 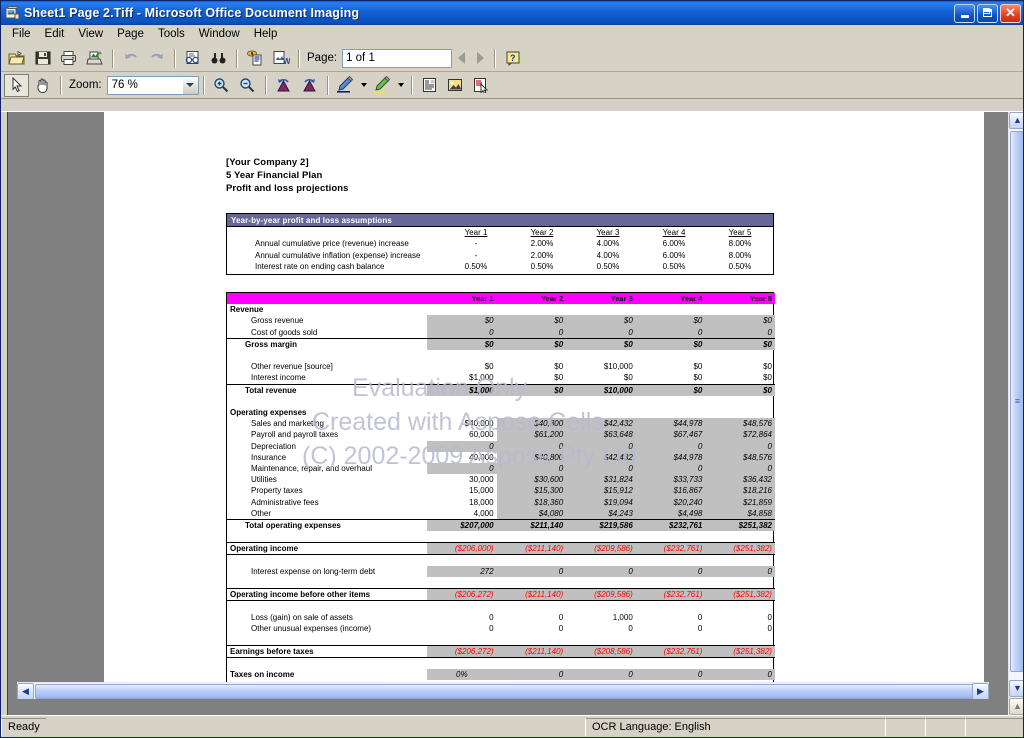 I want to click on row-label: Cost of goods sold, so click(x=327, y=332).